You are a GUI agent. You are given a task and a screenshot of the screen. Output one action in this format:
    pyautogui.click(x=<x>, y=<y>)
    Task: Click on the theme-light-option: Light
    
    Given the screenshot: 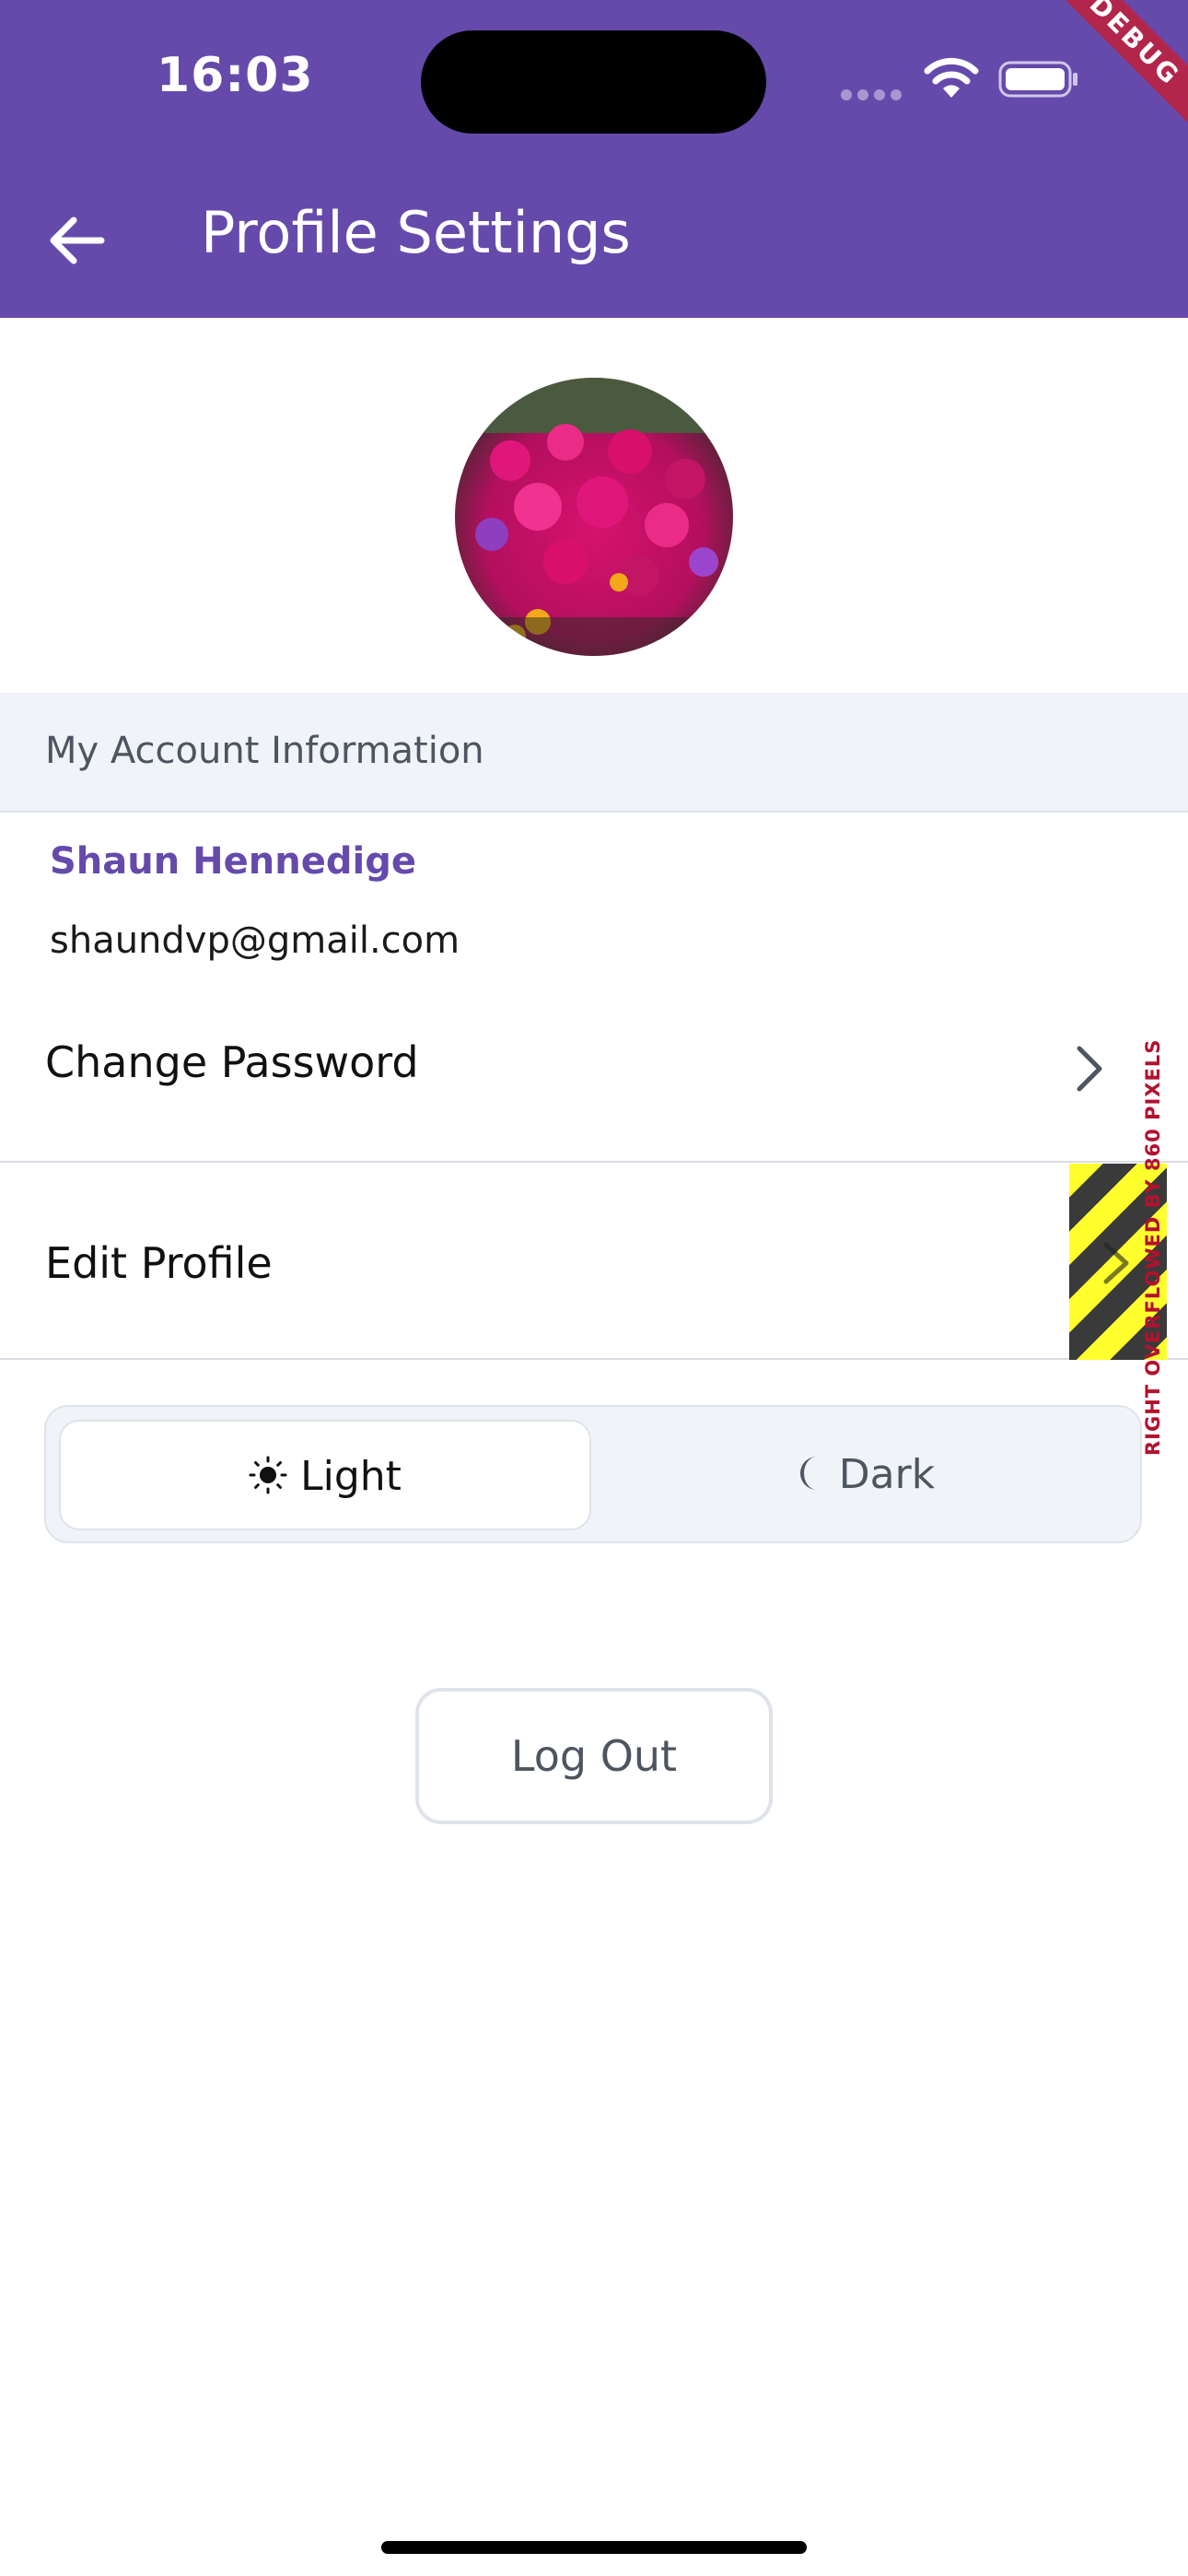 What is the action you would take?
    pyautogui.click(x=325, y=1475)
    